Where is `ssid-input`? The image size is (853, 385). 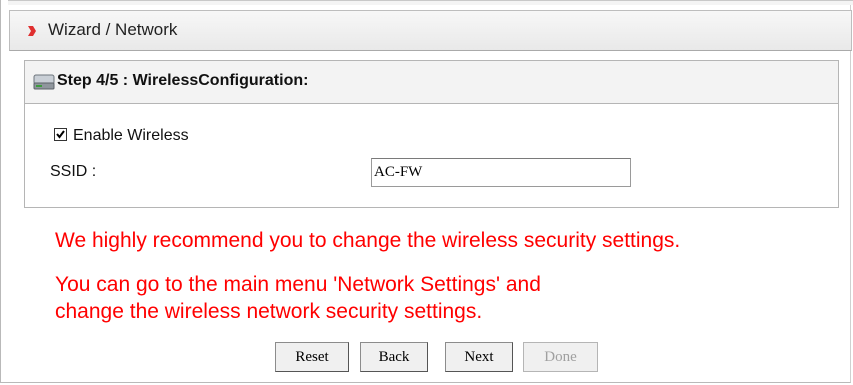
ssid-input is located at coordinates (501, 172).